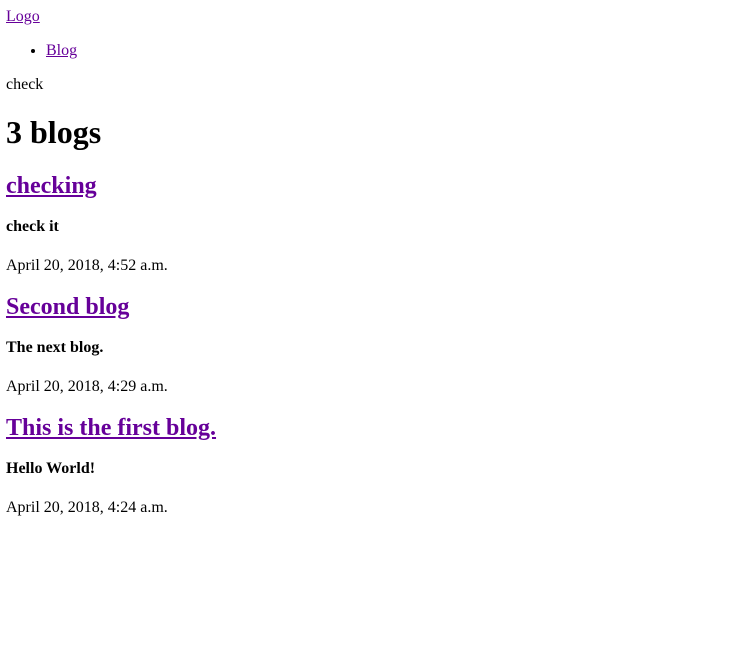 Image resolution: width=752 pixels, height=664 pixels. What do you see at coordinates (87, 265) in the screenshot?
I see `post-date: April 20, 2018, 4:52 a.m.` at bounding box center [87, 265].